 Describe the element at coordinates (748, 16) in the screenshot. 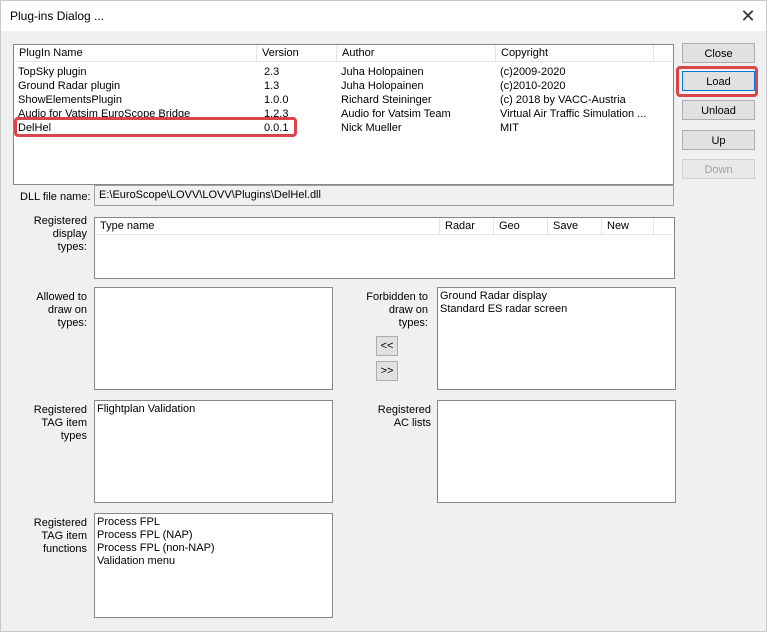

I see `close-icon: ✕` at that location.